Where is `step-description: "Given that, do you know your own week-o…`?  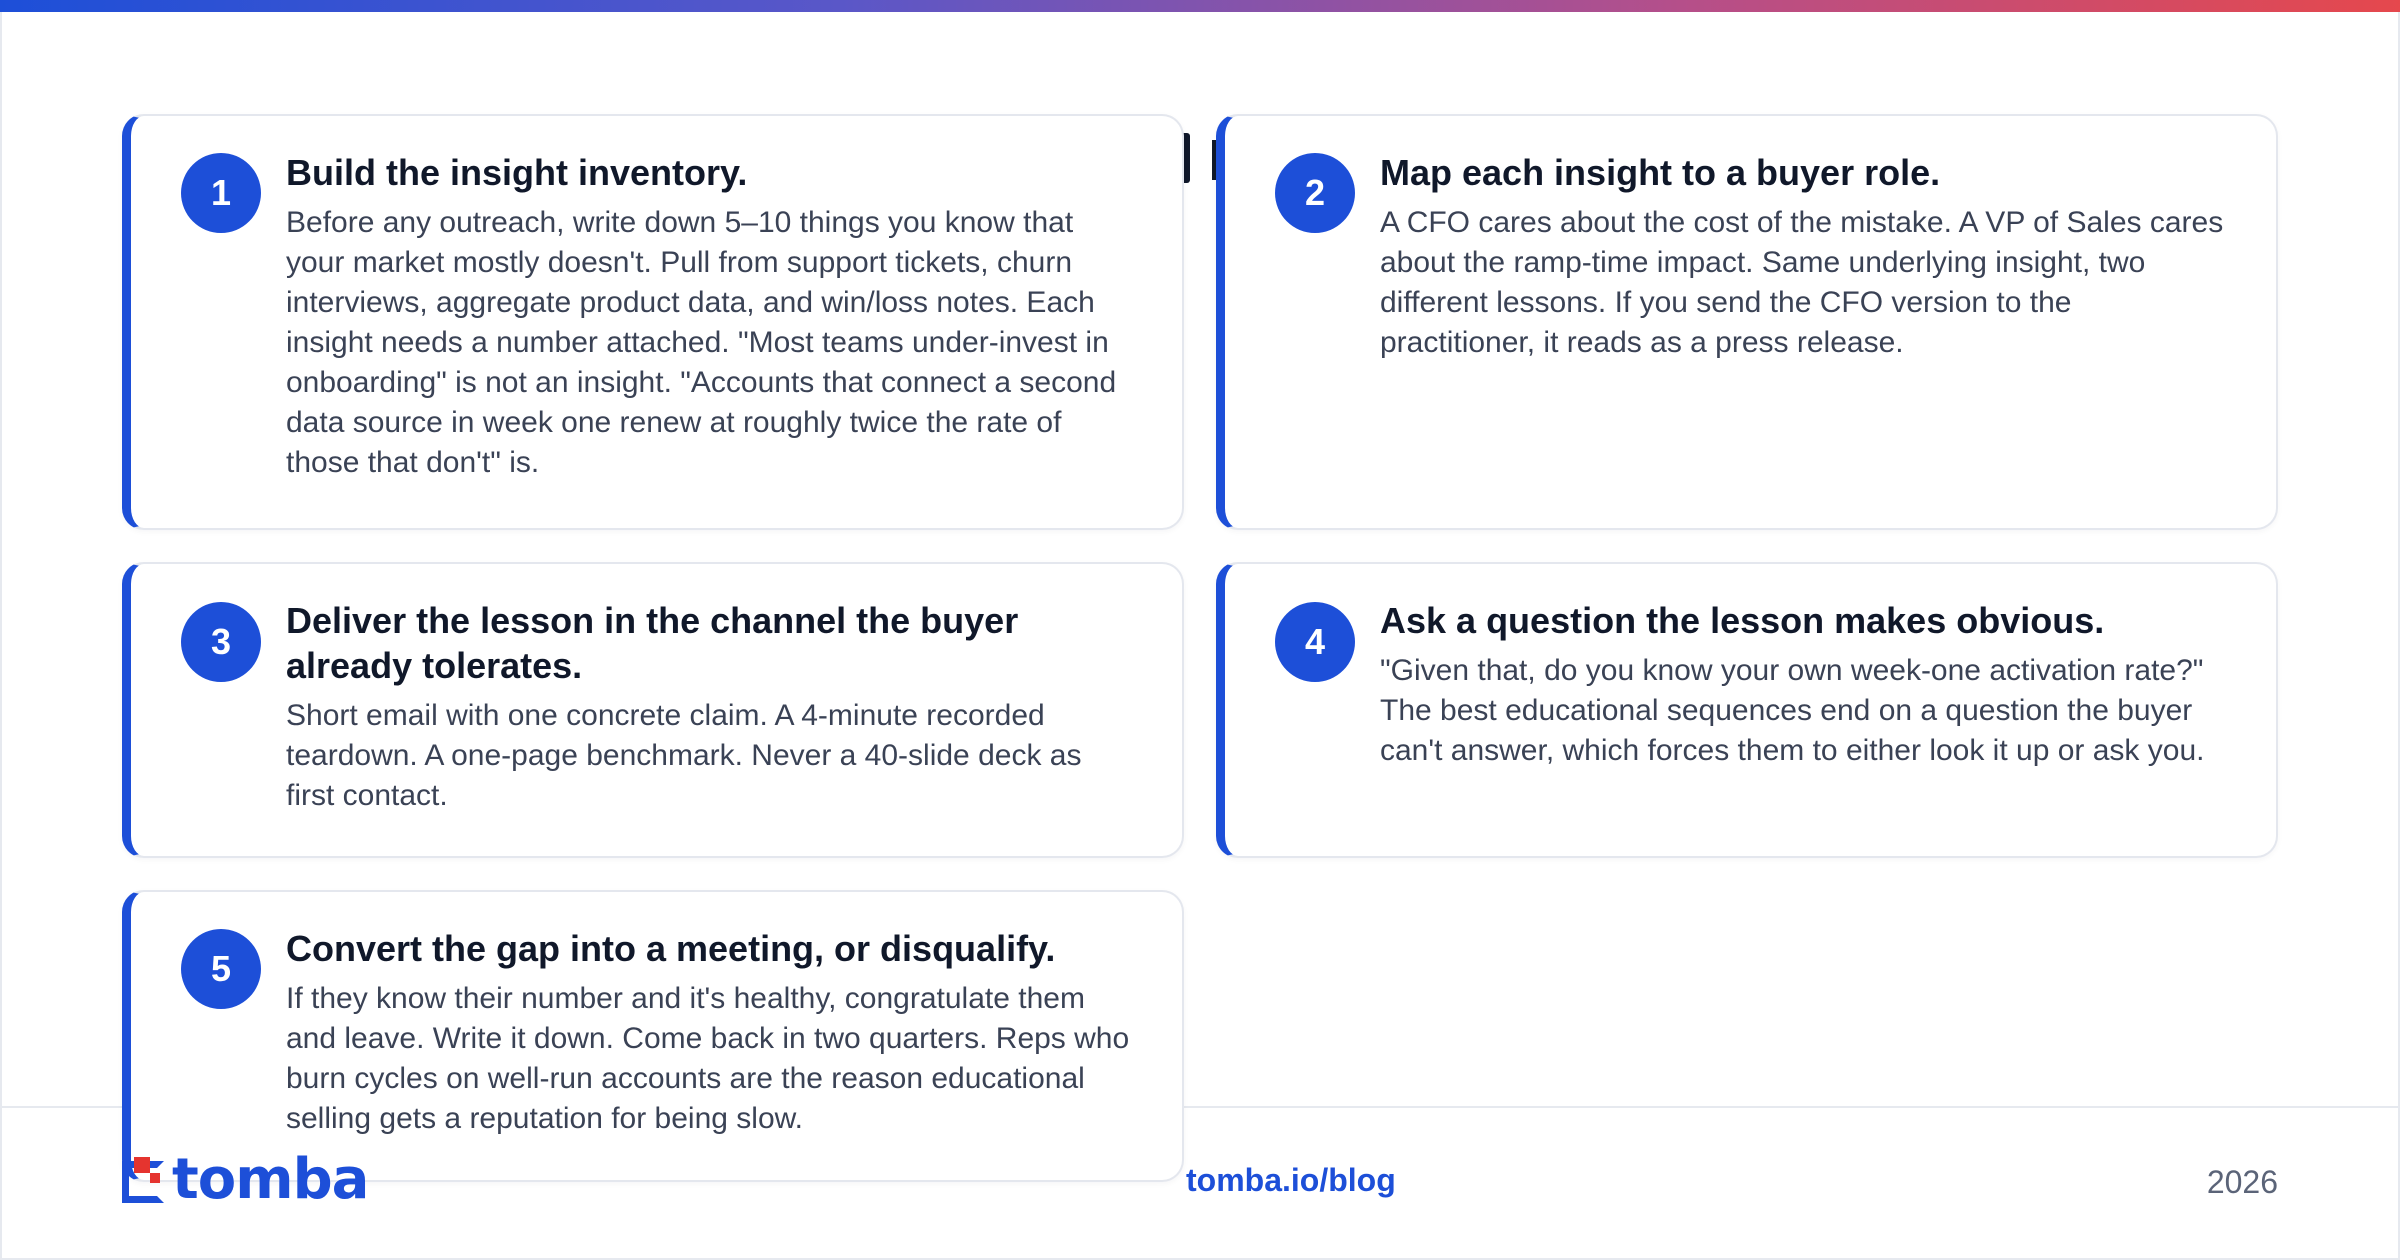
step-description: "Given that, do you know your own week-o… is located at coordinates (1792, 710).